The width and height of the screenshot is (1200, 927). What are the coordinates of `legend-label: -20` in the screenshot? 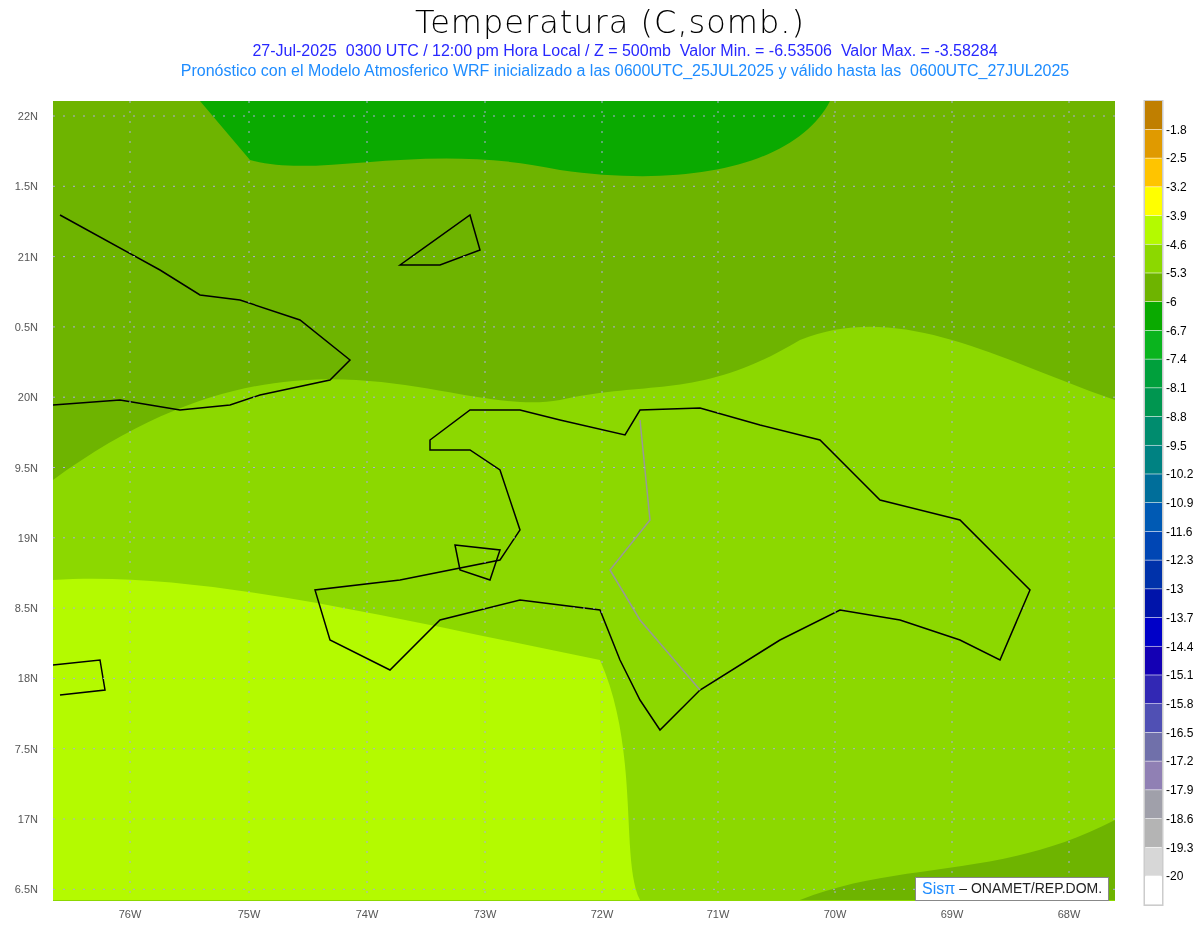 It's located at (1175, 876).